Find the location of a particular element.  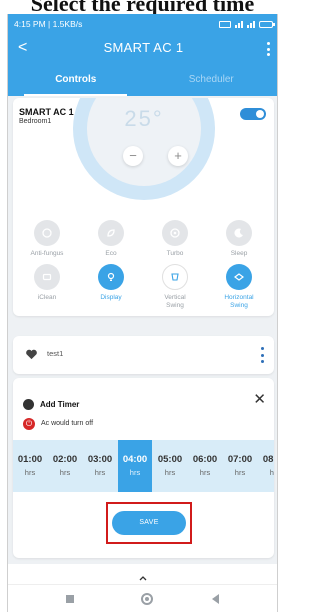

system-nav-bar is located at coordinates (142, 598).